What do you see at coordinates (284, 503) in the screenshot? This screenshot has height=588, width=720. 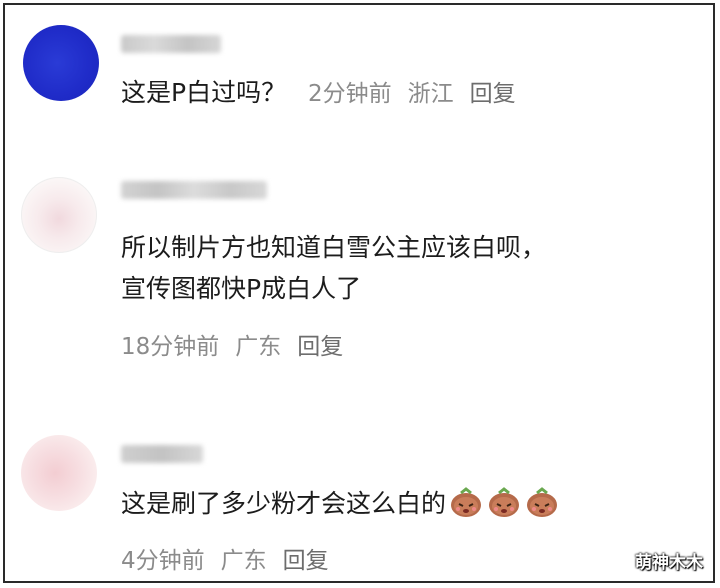 I see `comment-text-line: 这是刷了多少粉才会这么白的` at bounding box center [284, 503].